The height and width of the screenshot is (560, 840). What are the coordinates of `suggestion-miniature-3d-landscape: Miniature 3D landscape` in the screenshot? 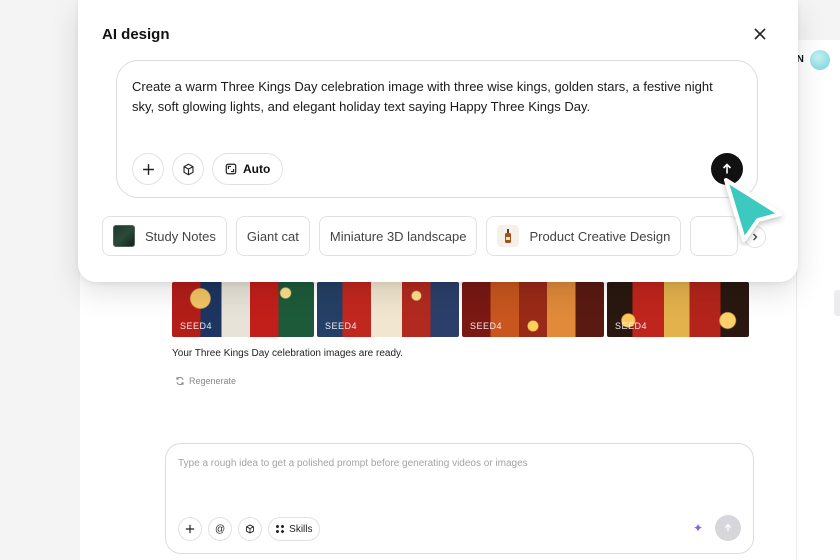 It's located at (398, 236).